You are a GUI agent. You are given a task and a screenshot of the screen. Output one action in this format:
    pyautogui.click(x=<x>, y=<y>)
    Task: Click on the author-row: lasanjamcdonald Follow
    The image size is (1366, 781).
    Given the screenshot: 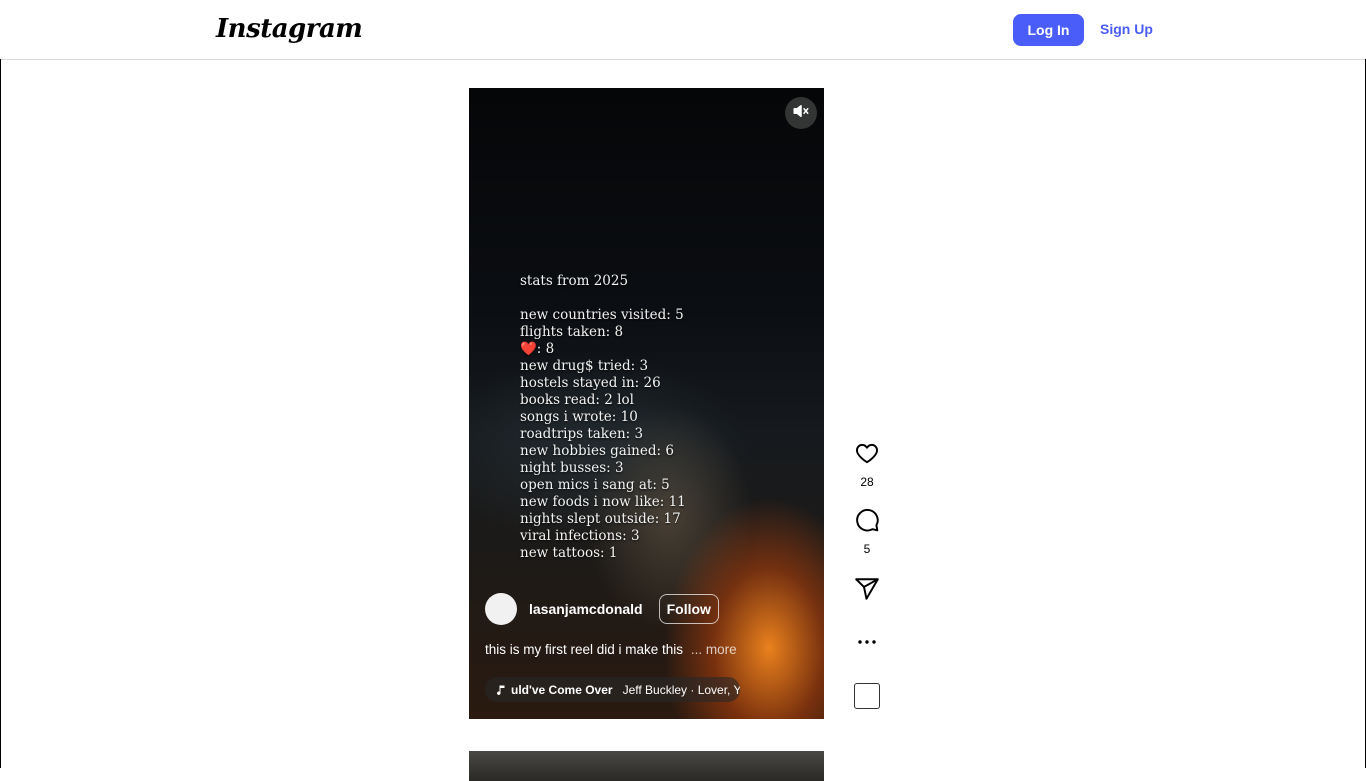 What is the action you would take?
    pyautogui.click(x=602, y=609)
    